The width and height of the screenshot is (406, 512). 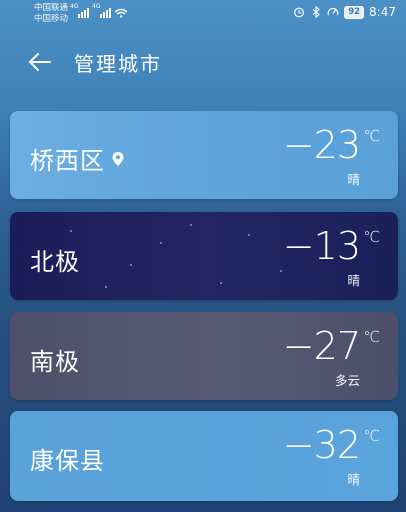 I want to click on city-name-row: 桥西区, so click(x=77, y=158).